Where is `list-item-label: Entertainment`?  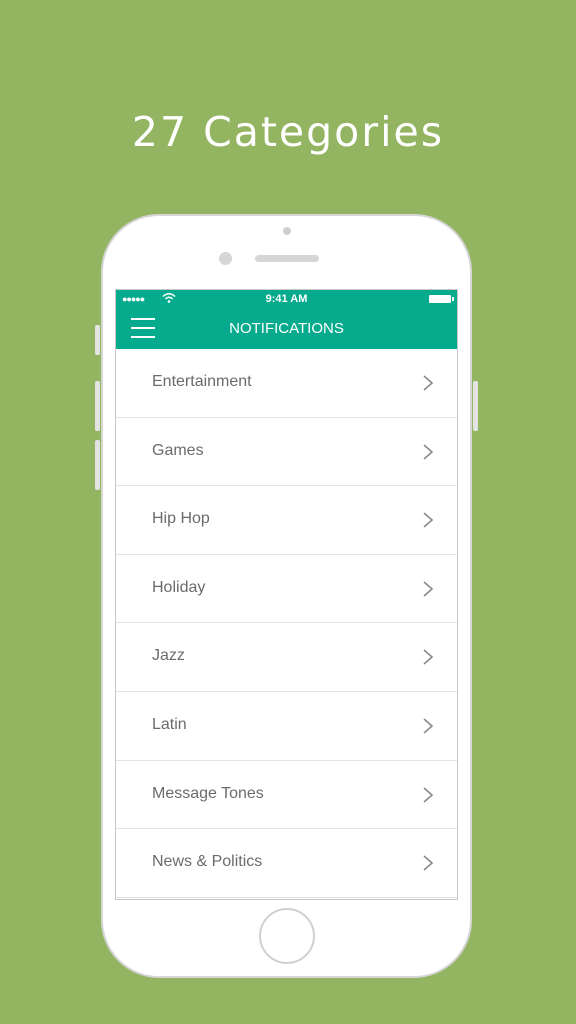 list-item-label: Entertainment is located at coordinates (202, 381).